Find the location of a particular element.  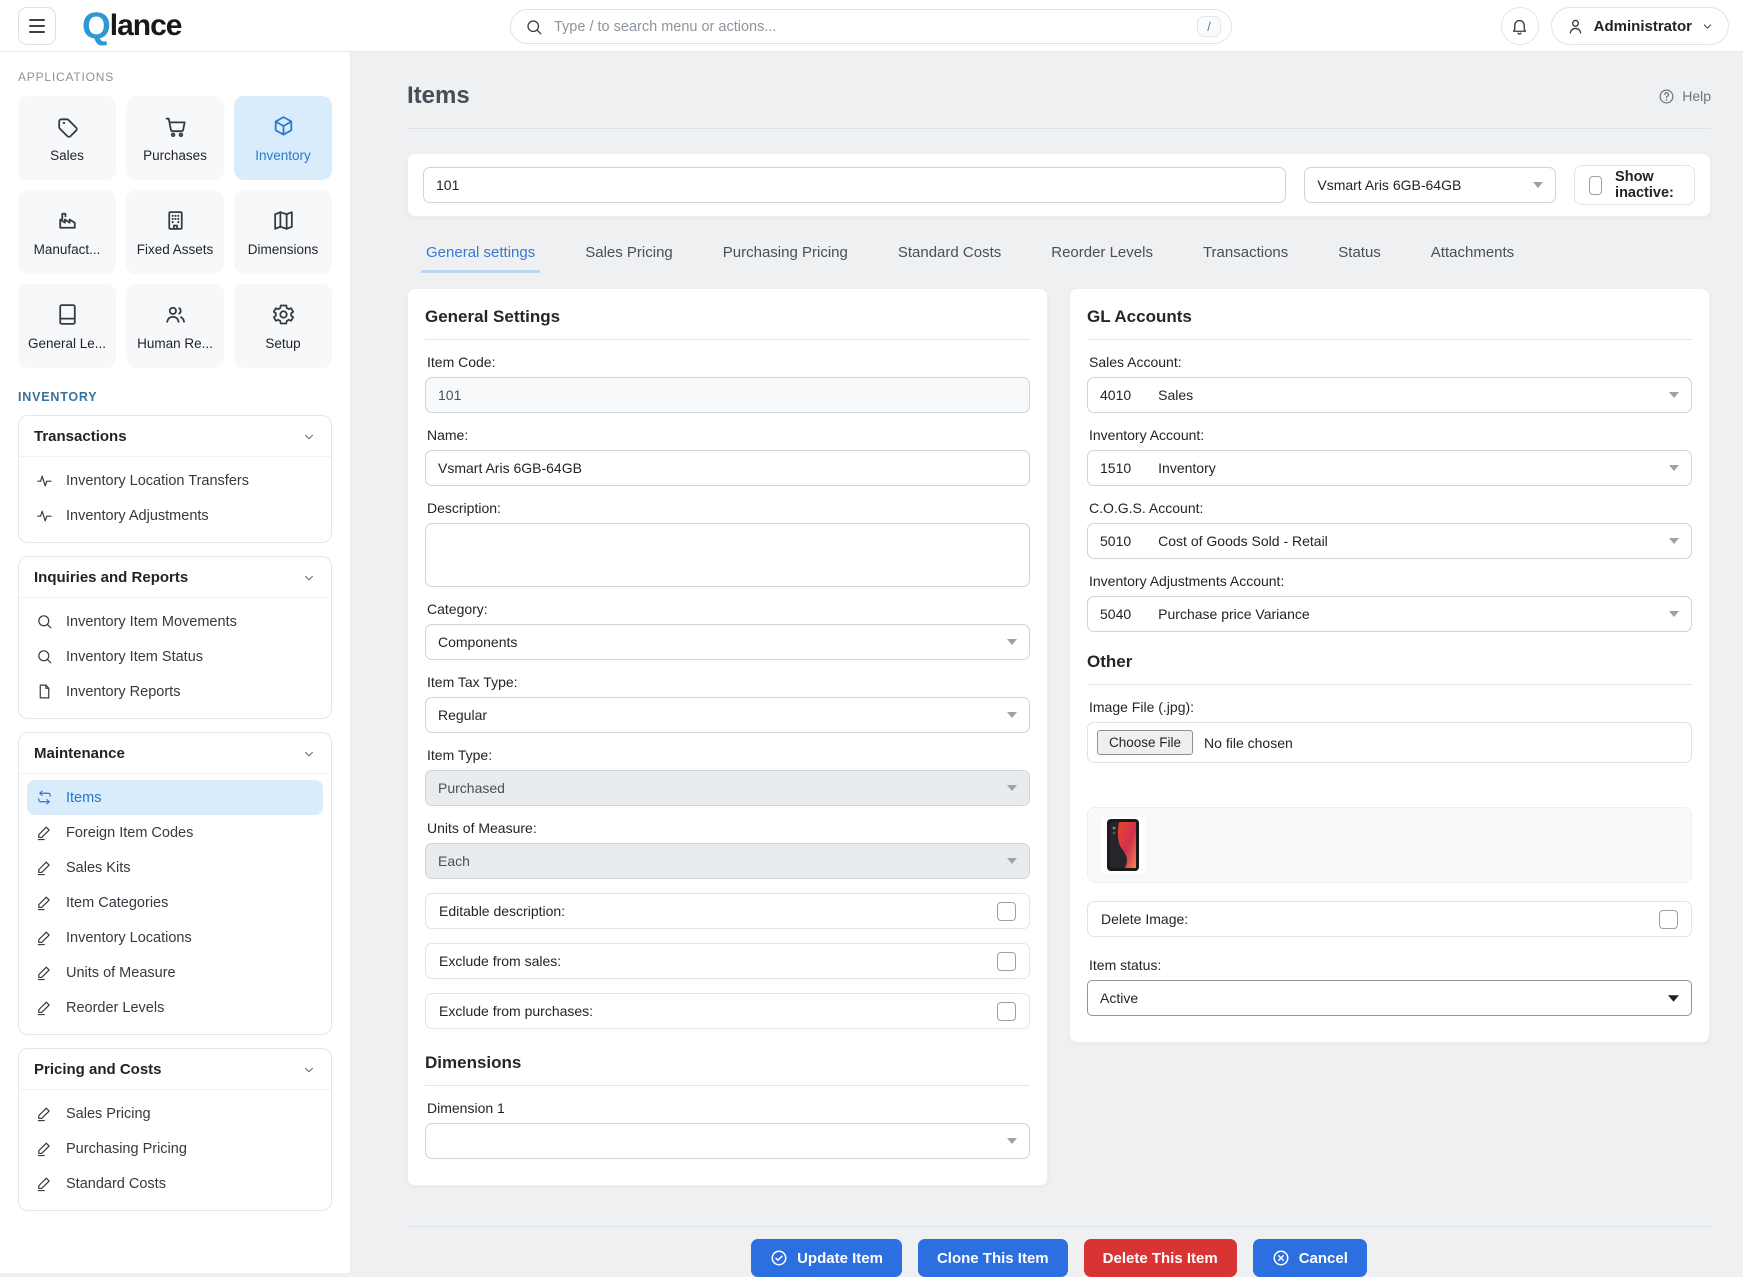

app-tile-label: Setup is located at coordinates (283, 343).